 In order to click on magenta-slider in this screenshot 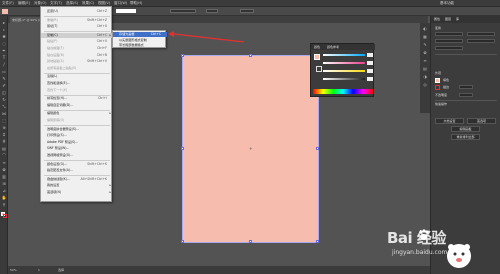, I will do `click(344, 63)`.